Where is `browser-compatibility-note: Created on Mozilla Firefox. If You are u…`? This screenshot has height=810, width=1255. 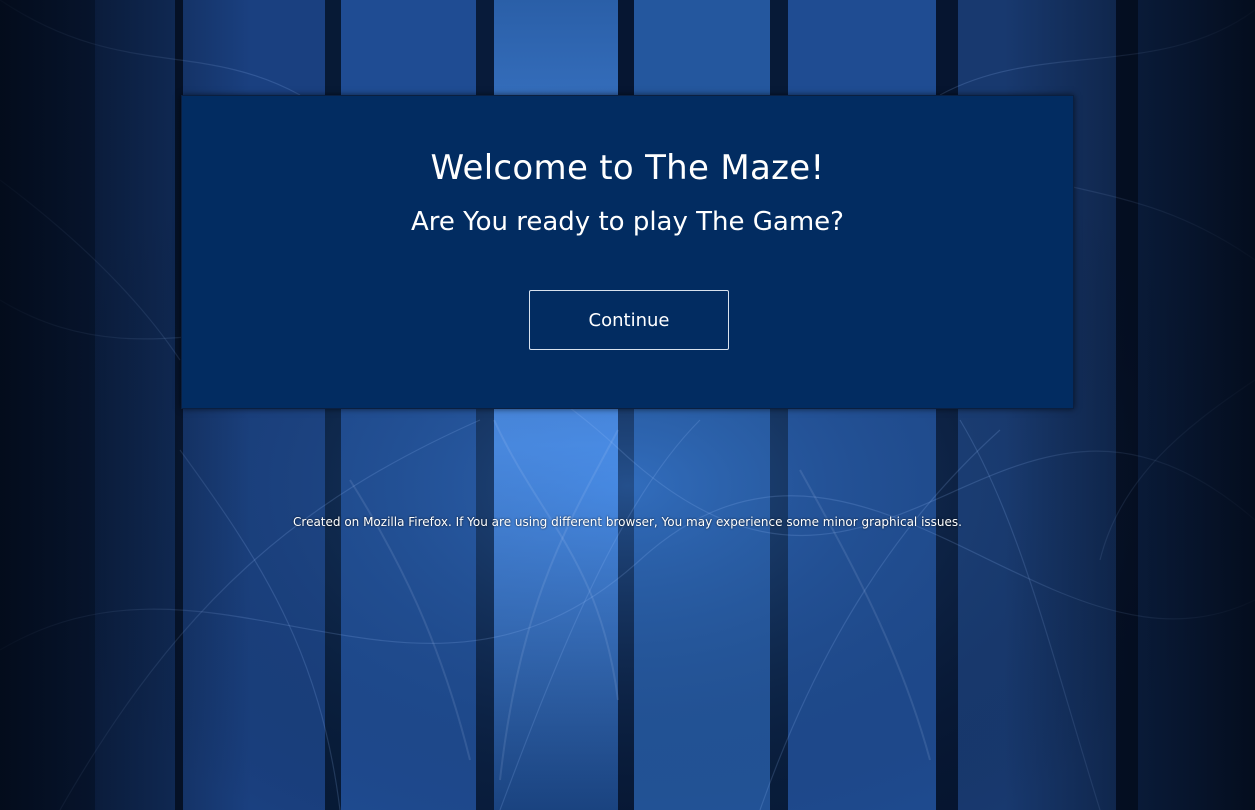
browser-compatibility-note: Created on Mozilla Firefox. If You are u… is located at coordinates (627, 522).